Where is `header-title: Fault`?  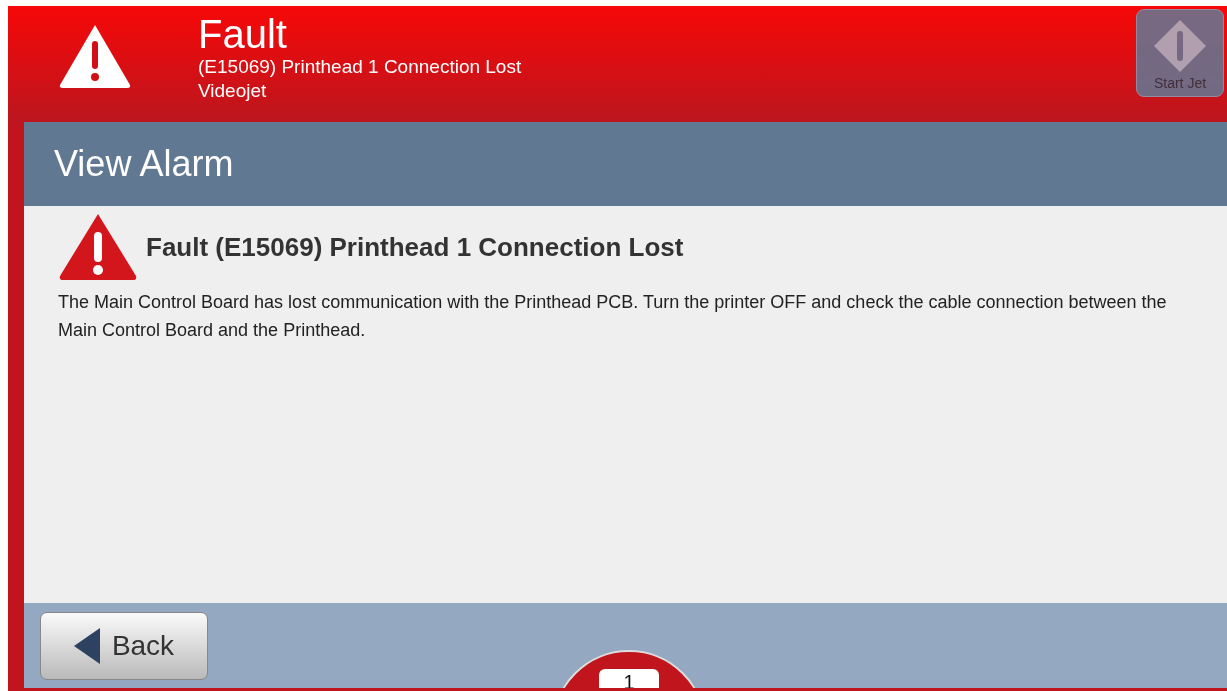
header-title: Fault is located at coordinates (243, 34).